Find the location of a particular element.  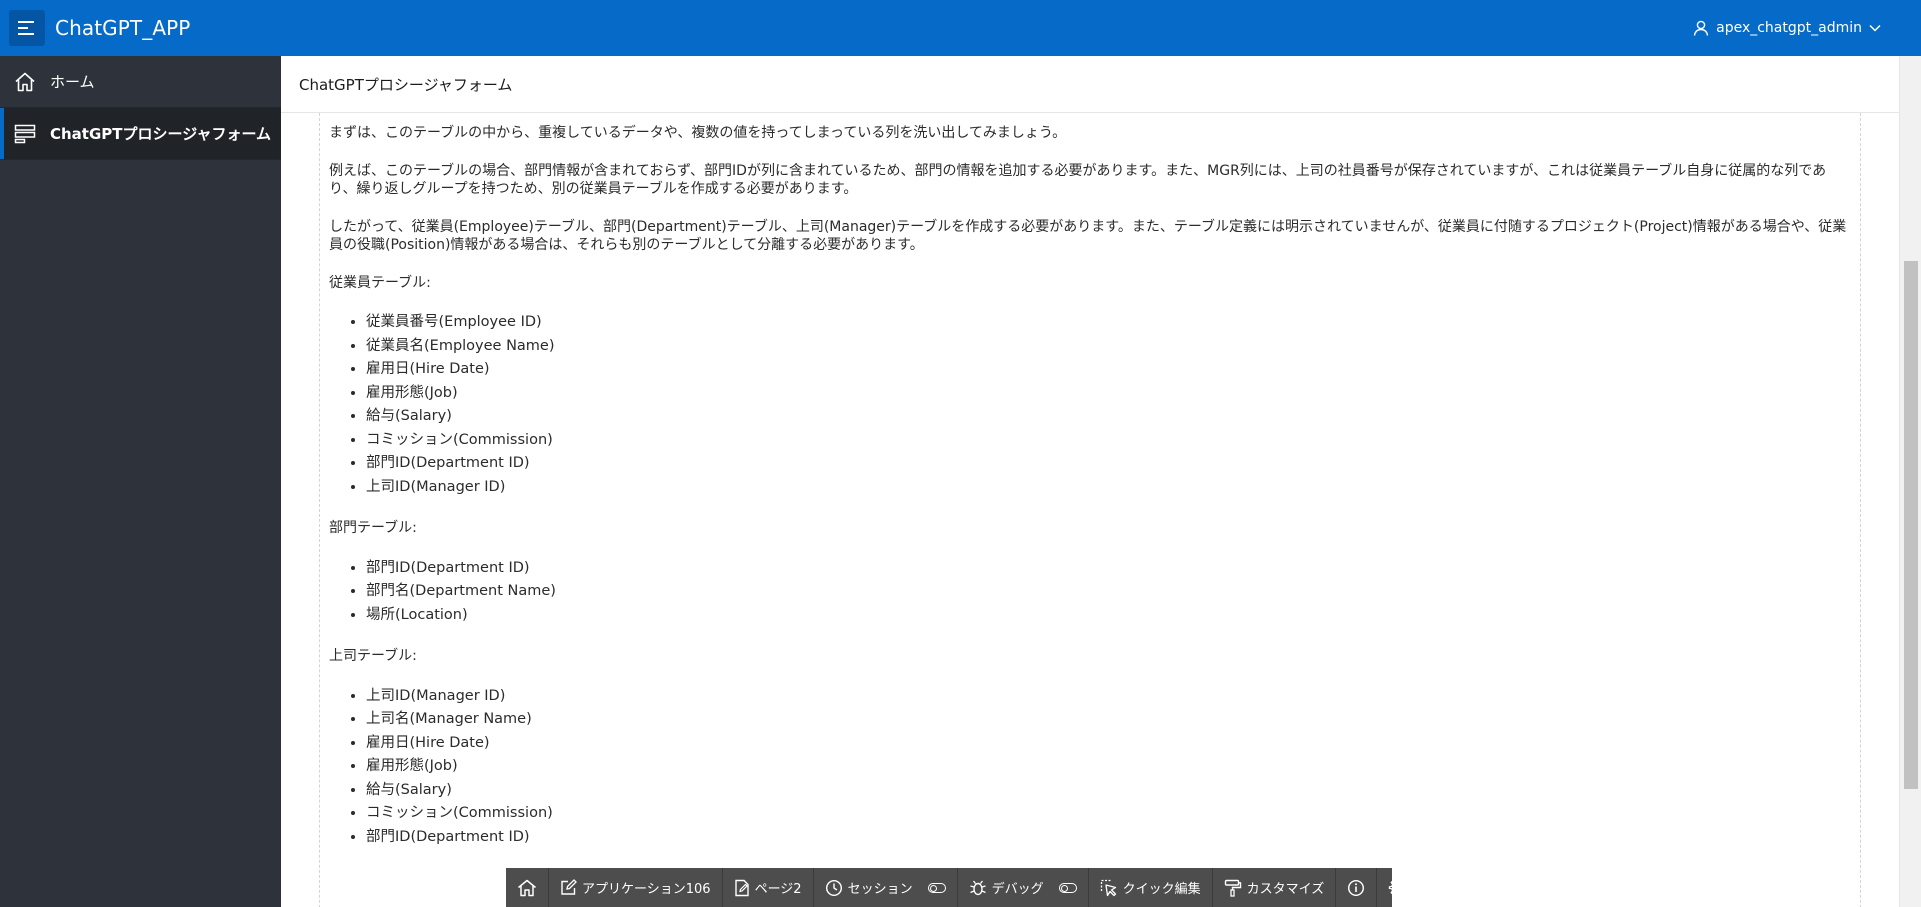

hamburger-icon is located at coordinates (26, 28).